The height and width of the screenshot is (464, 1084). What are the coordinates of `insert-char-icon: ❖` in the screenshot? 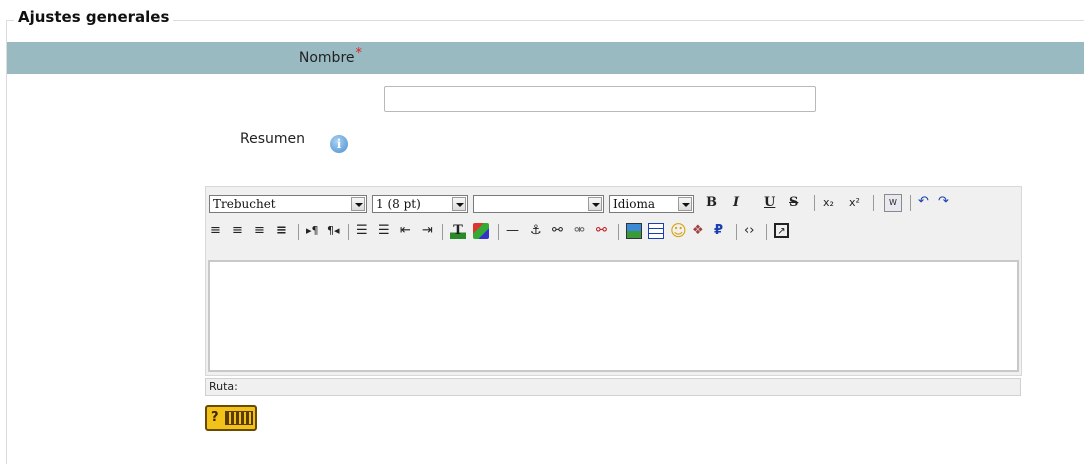 It's located at (698, 231).